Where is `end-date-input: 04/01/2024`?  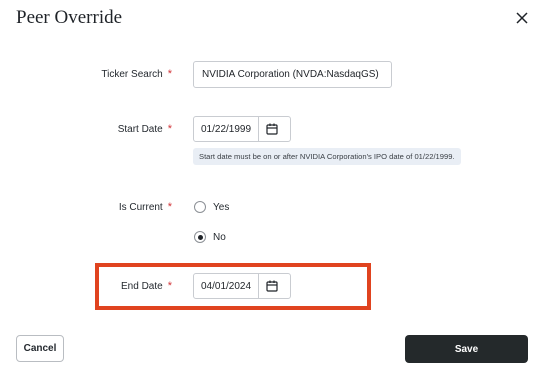 end-date-input: 04/01/2024 is located at coordinates (226, 286).